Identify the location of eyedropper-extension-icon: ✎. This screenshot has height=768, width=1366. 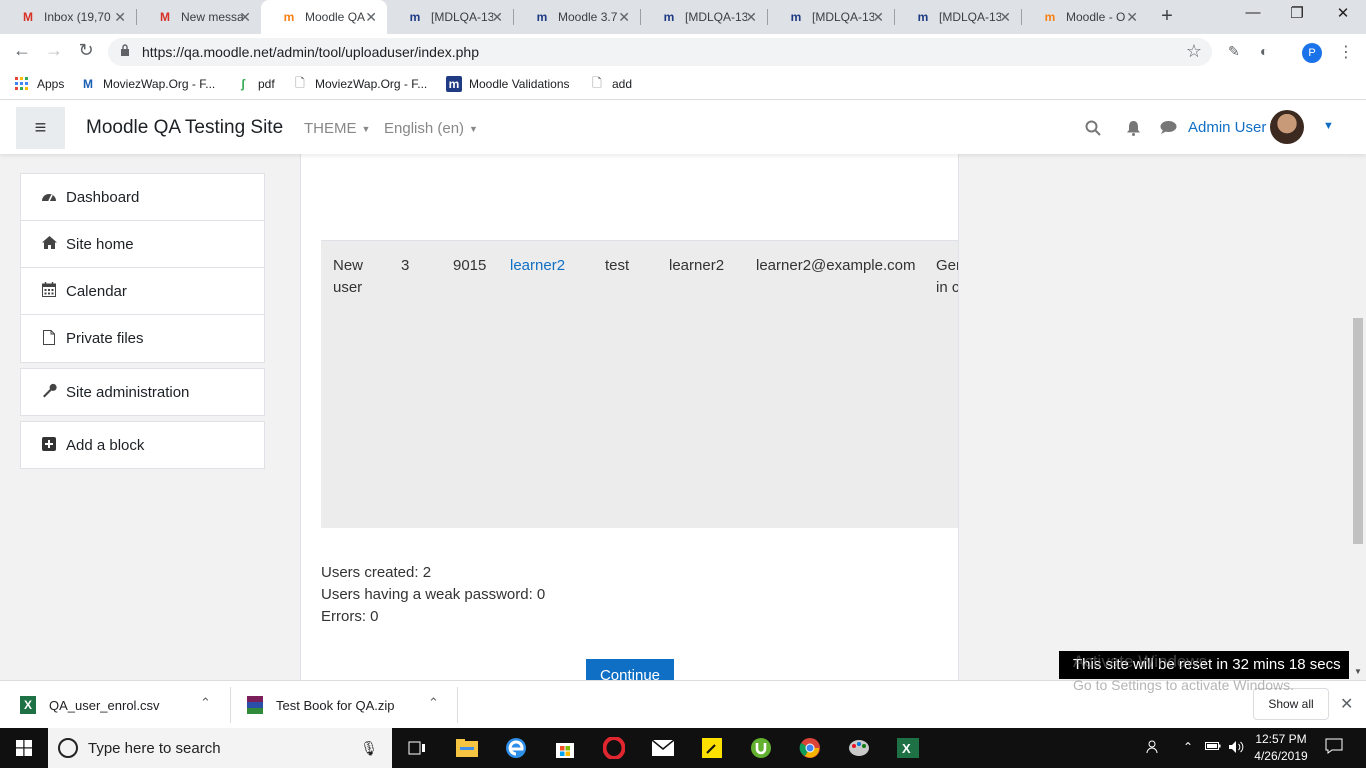
(1234, 51).